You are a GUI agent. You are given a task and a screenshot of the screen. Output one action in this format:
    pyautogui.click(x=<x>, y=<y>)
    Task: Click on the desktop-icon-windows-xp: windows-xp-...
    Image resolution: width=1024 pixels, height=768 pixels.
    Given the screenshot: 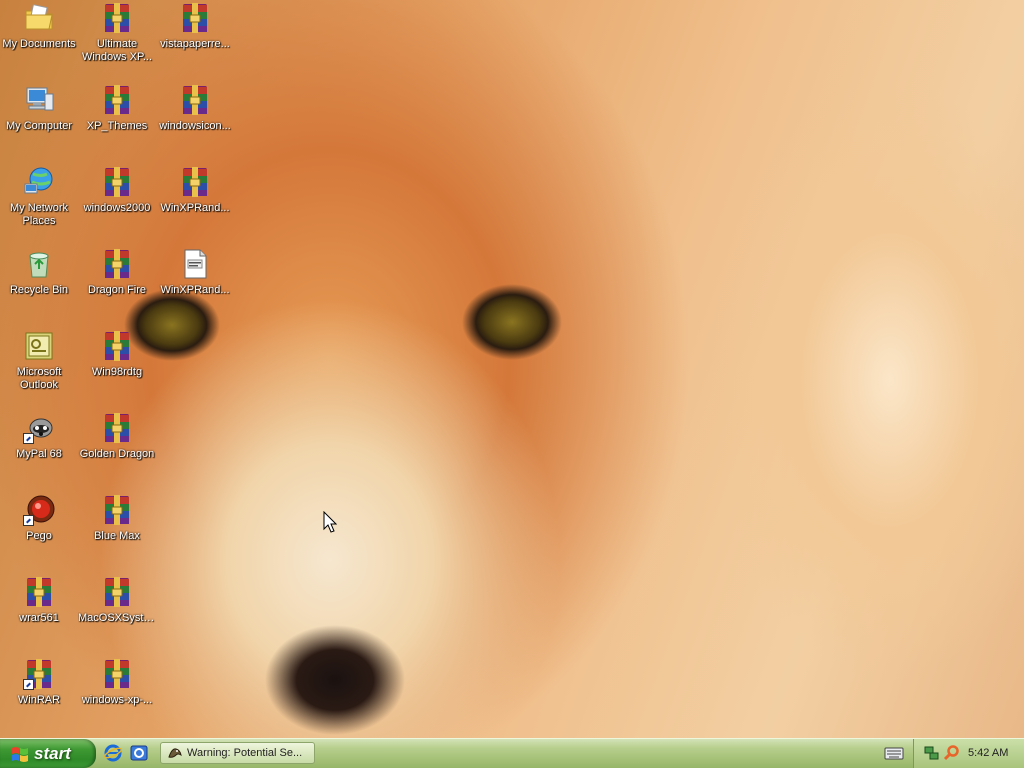 What is the action you would take?
    pyautogui.click(x=117, y=682)
    